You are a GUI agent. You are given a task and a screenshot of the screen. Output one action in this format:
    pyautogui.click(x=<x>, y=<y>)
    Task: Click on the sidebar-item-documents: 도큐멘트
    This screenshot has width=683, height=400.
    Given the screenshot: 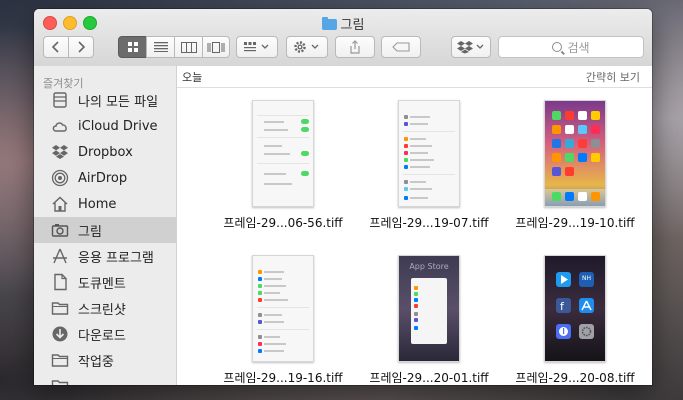 What is the action you would take?
    pyautogui.click(x=105, y=282)
    